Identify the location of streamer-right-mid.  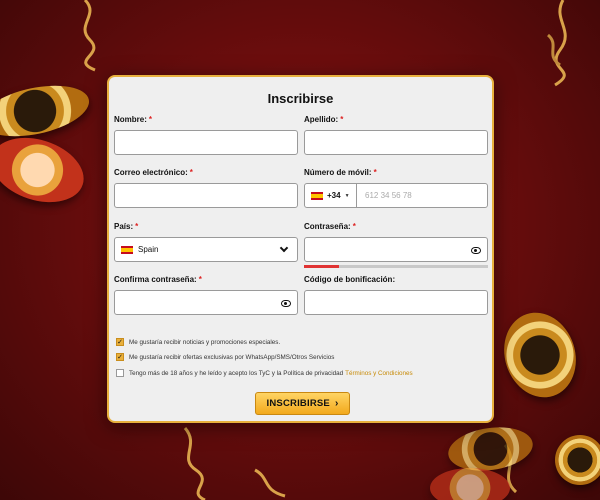
(553, 50).